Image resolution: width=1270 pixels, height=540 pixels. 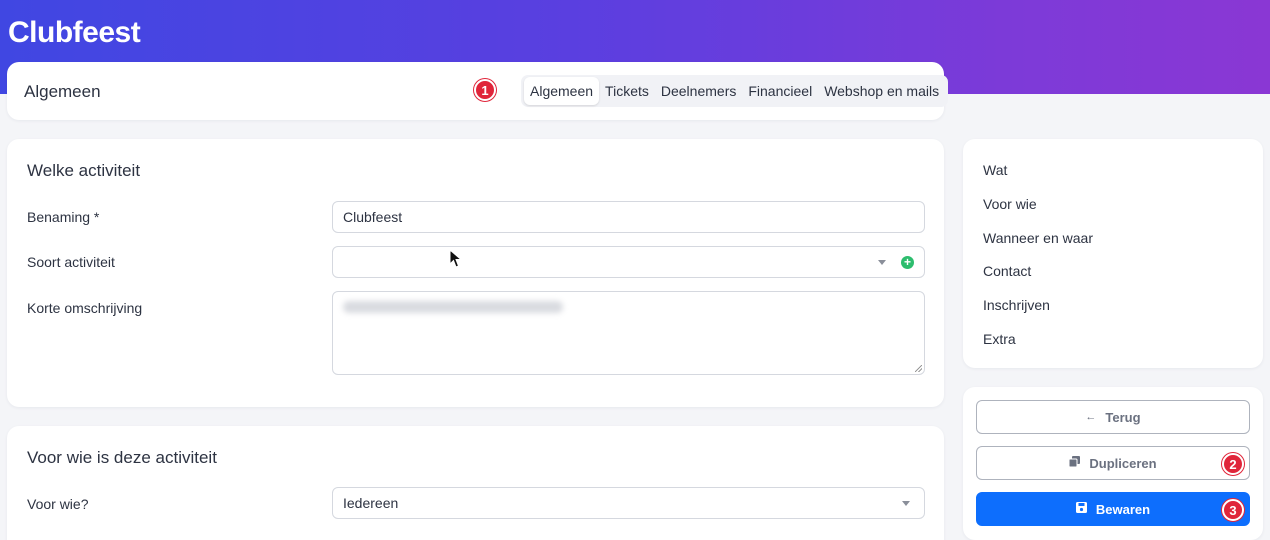 I want to click on voor-wie-select: Iedereen, so click(x=628, y=503).